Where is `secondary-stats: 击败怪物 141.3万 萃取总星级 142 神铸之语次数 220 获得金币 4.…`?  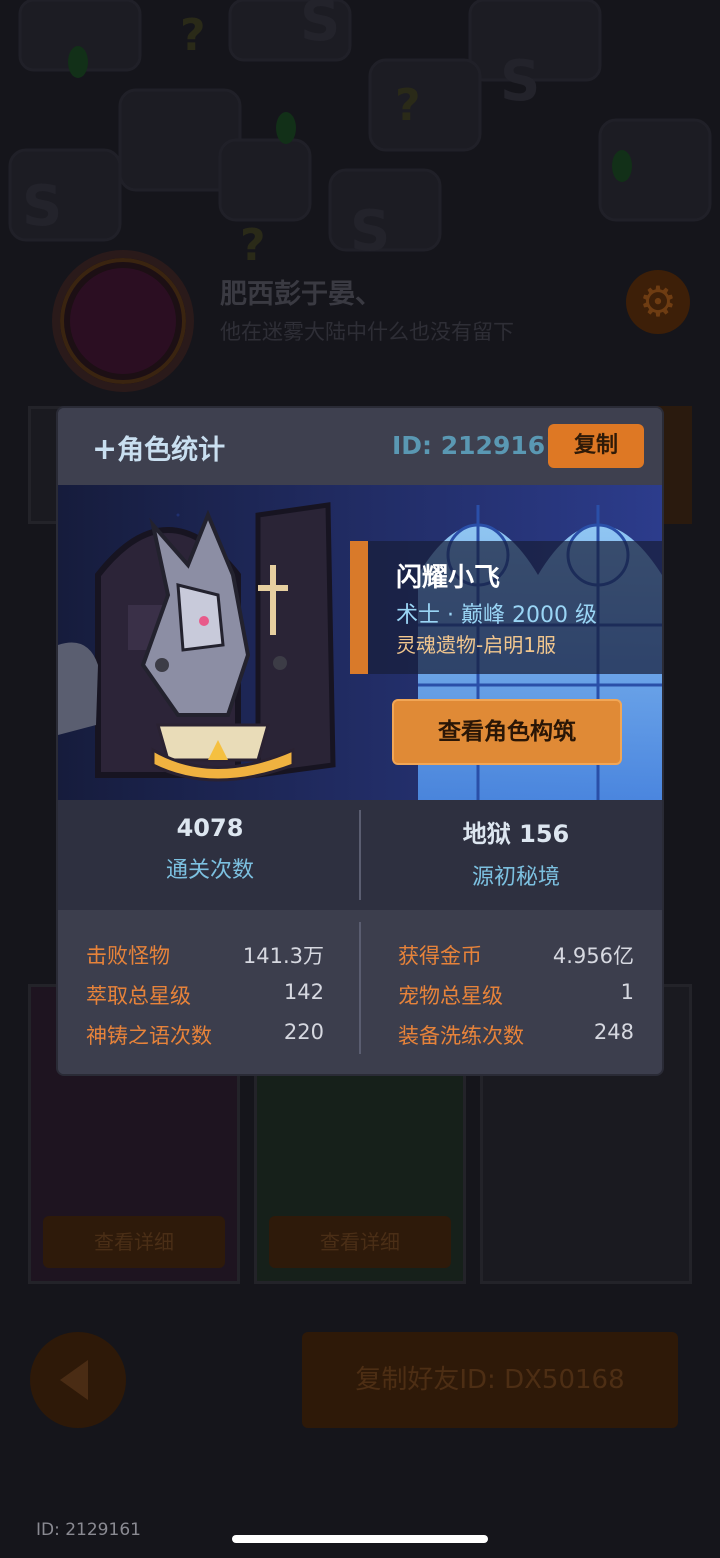 secondary-stats: 击败怪物 141.3万 萃取总星级 142 神铸之语次数 220 获得金币 4.… is located at coordinates (360, 992).